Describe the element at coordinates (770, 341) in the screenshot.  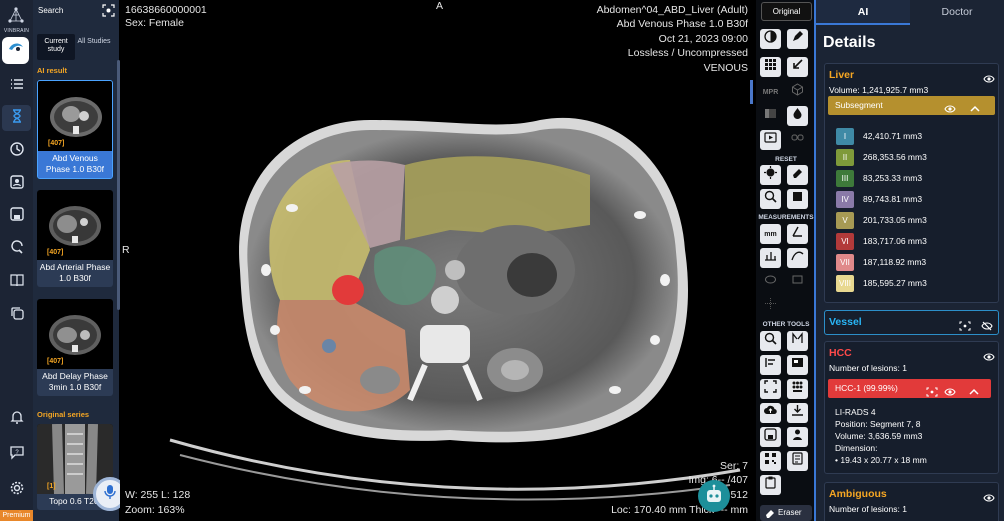
I see `magnify-button` at that location.